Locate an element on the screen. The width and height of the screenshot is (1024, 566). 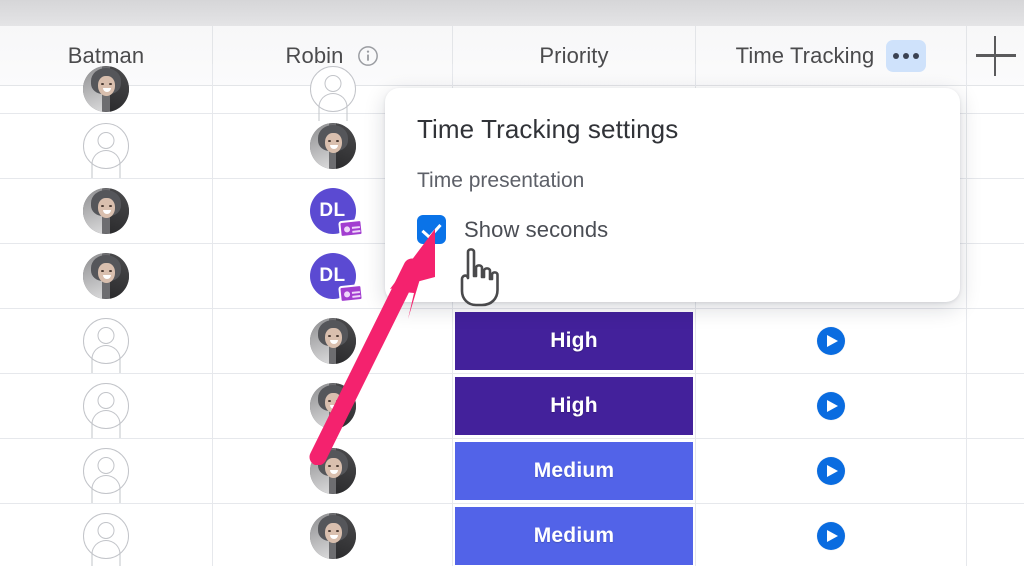
popup-title: Time Tracking settings is located at coordinates (548, 129).